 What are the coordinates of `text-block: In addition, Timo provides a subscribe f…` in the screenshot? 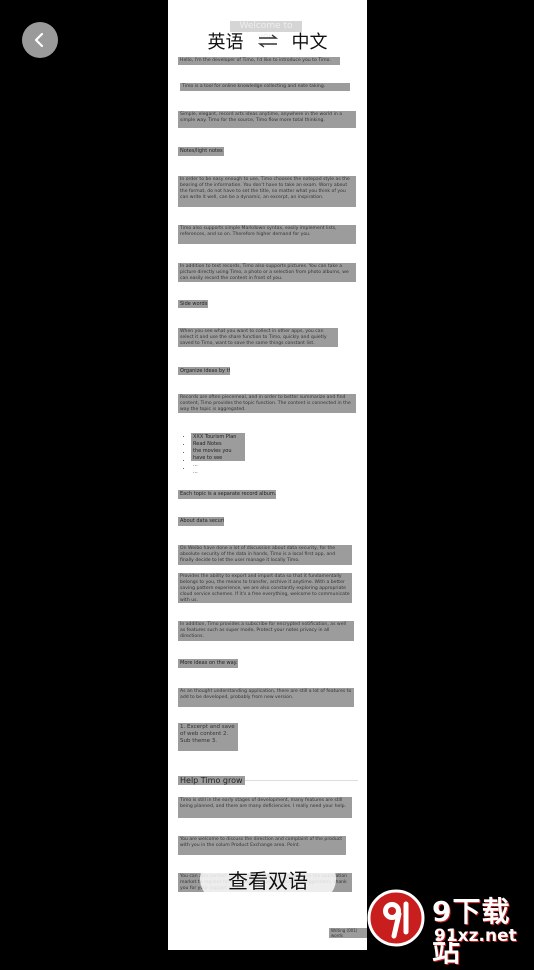 It's located at (266, 631).